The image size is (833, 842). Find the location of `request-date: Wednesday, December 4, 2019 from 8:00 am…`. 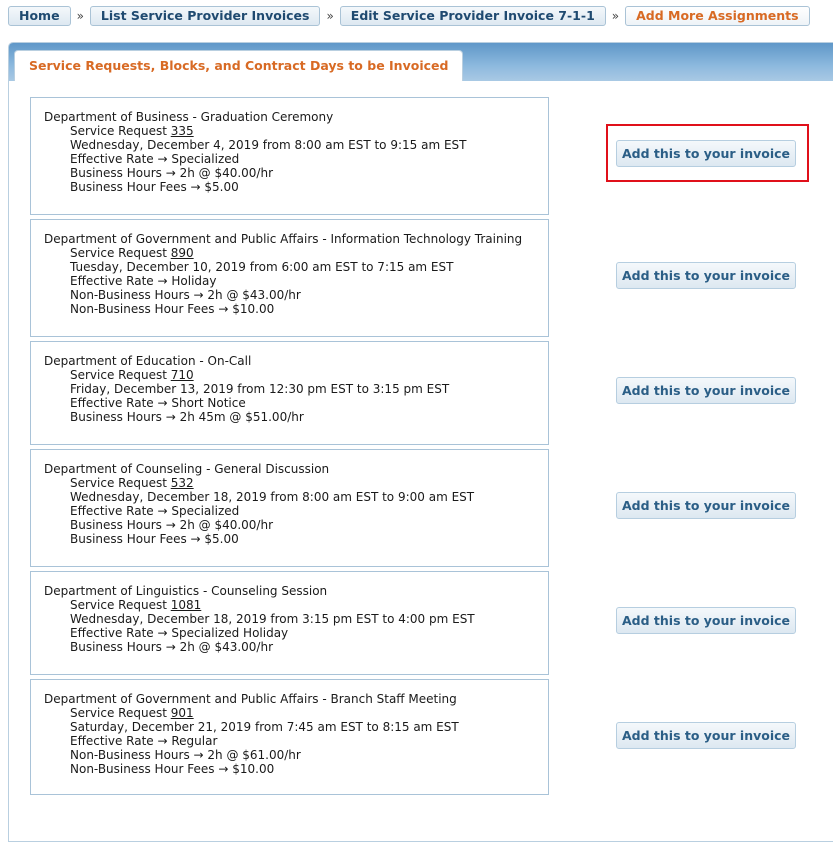

request-date: Wednesday, December 4, 2019 from 8:00 am… is located at coordinates (268, 145).